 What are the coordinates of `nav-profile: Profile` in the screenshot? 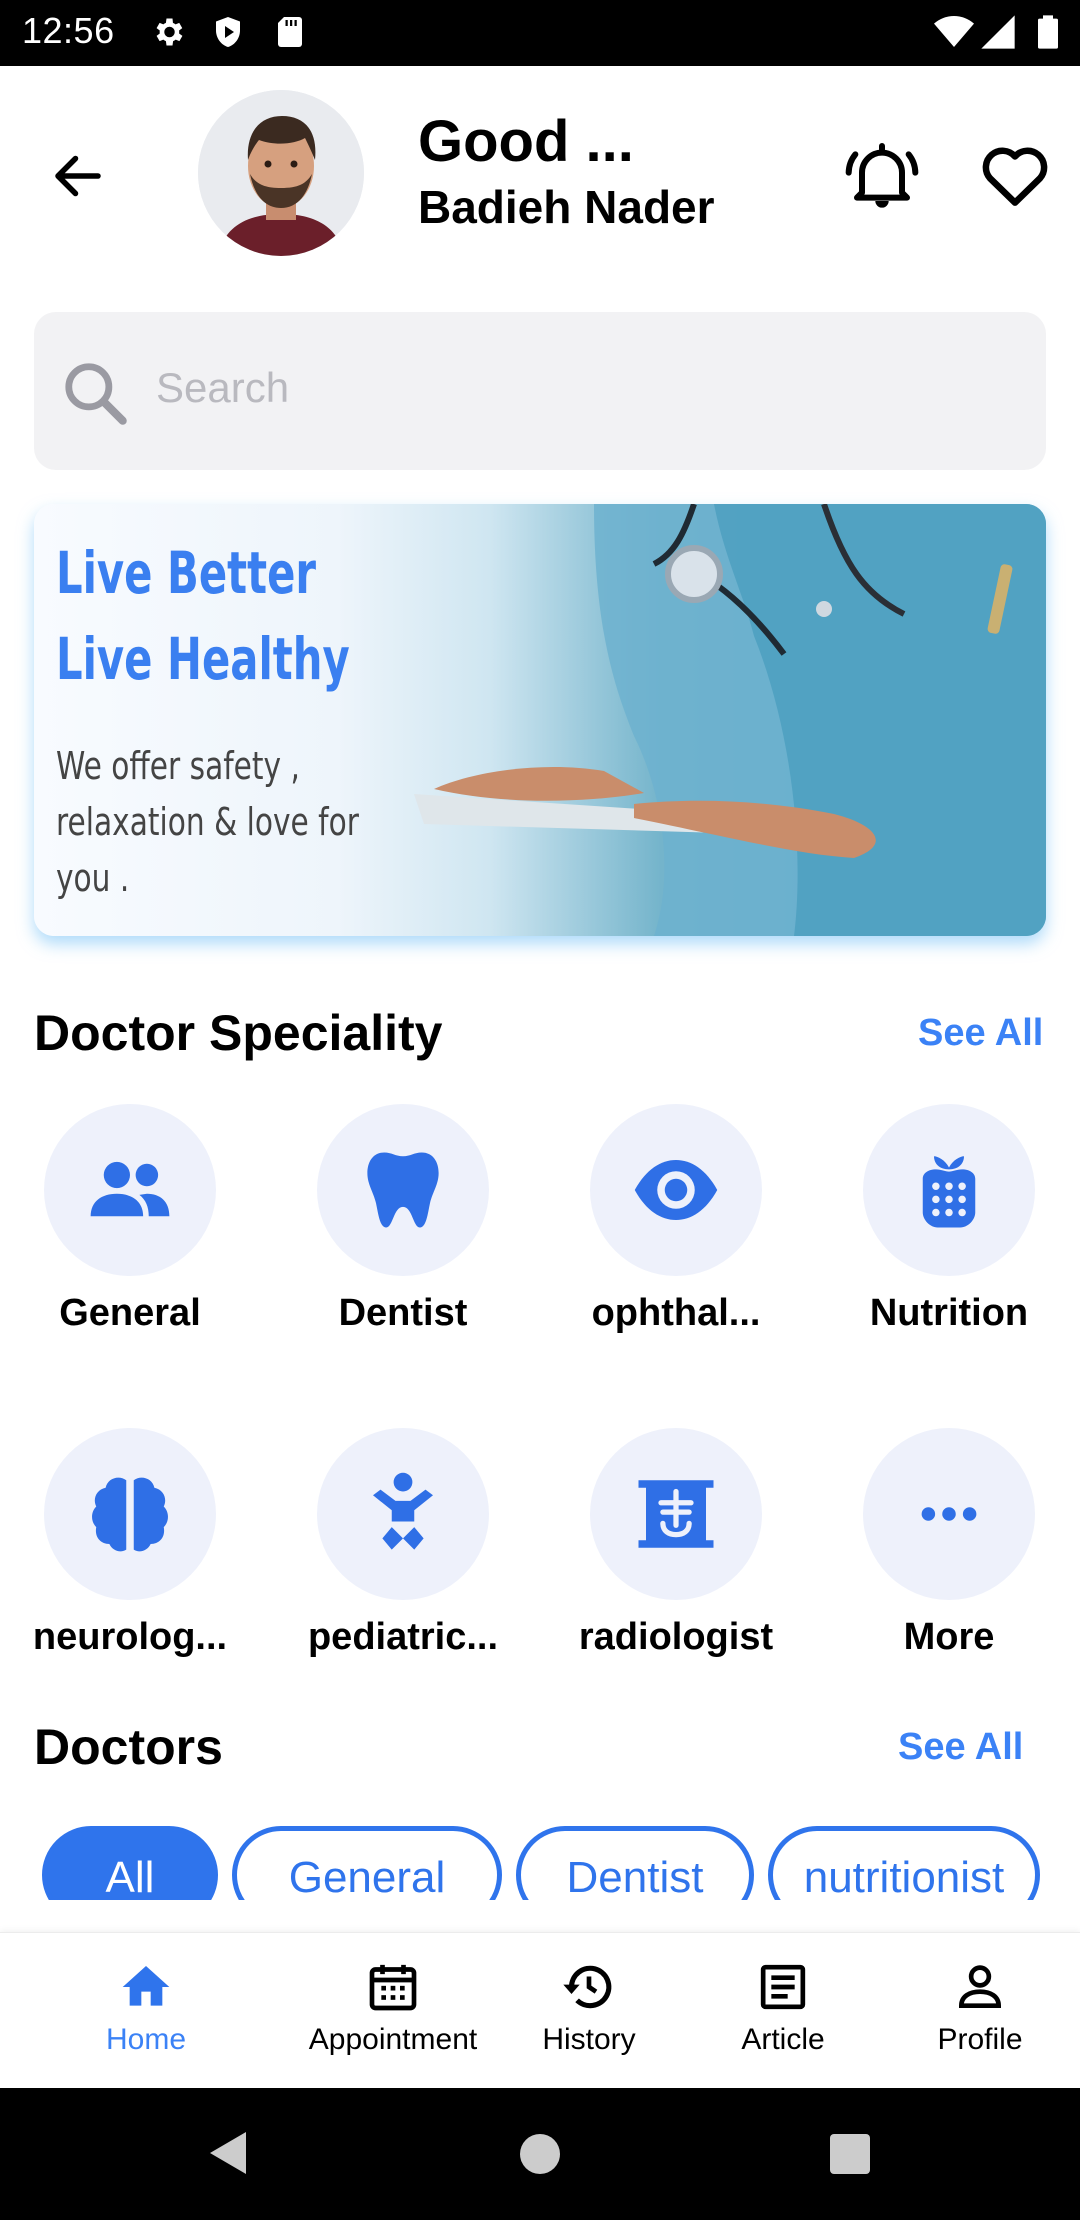 It's located at (980, 2008).